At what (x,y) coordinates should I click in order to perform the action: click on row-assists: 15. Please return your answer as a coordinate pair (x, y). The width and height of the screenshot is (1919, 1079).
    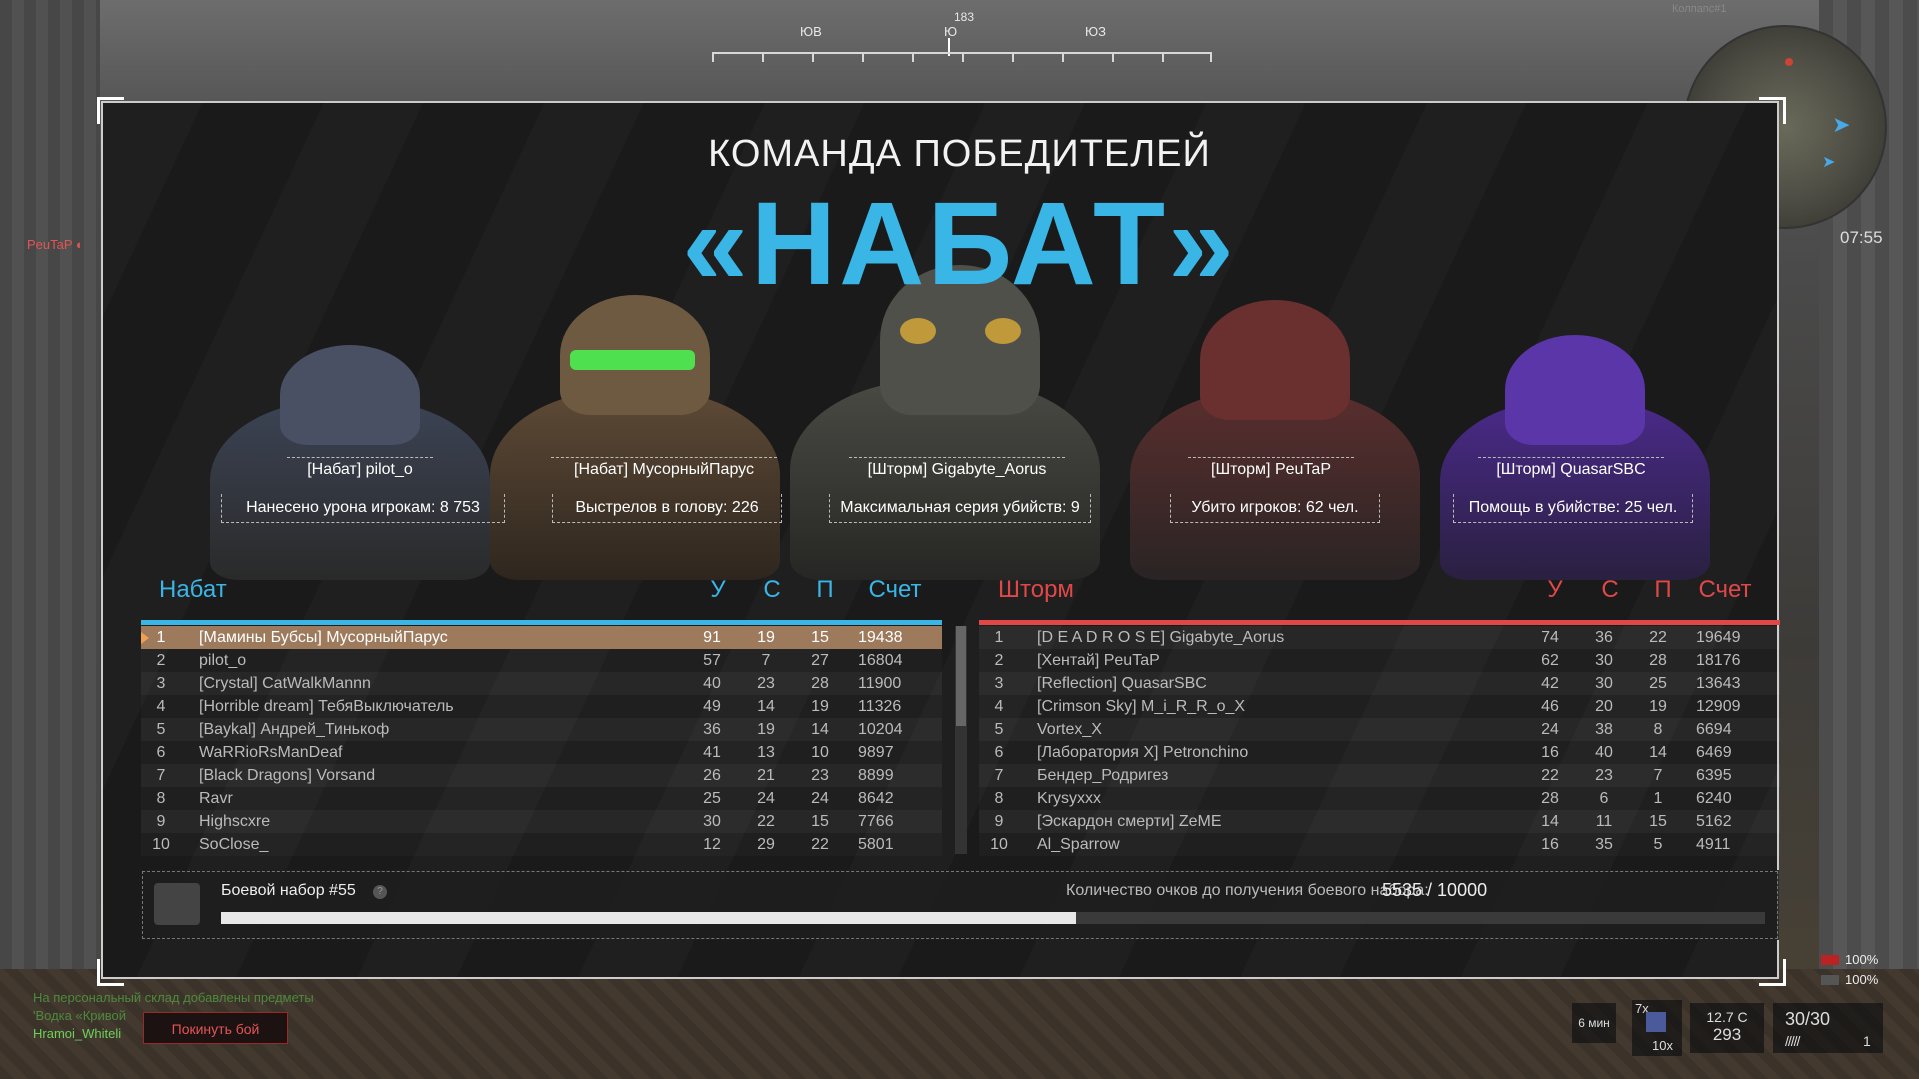
    Looking at the image, I should click on (820, 821).